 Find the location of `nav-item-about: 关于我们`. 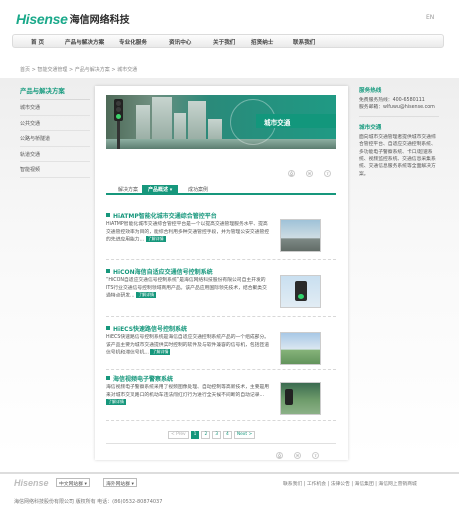

nav-item-about: 关于我们 is located at coordinates (224, 42).